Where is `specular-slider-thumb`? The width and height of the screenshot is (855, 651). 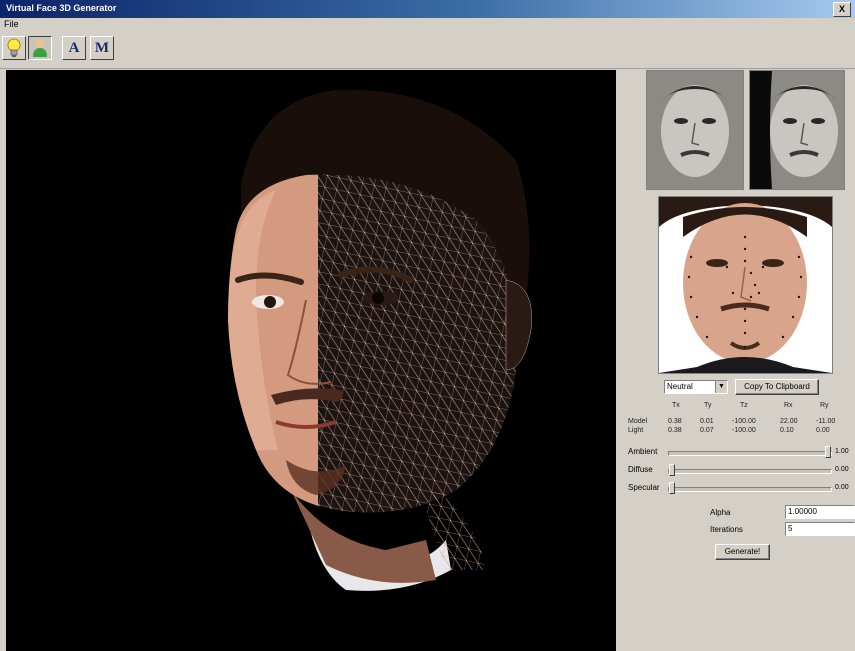
specular-slider-thumb is located at coordinates (672, 488).